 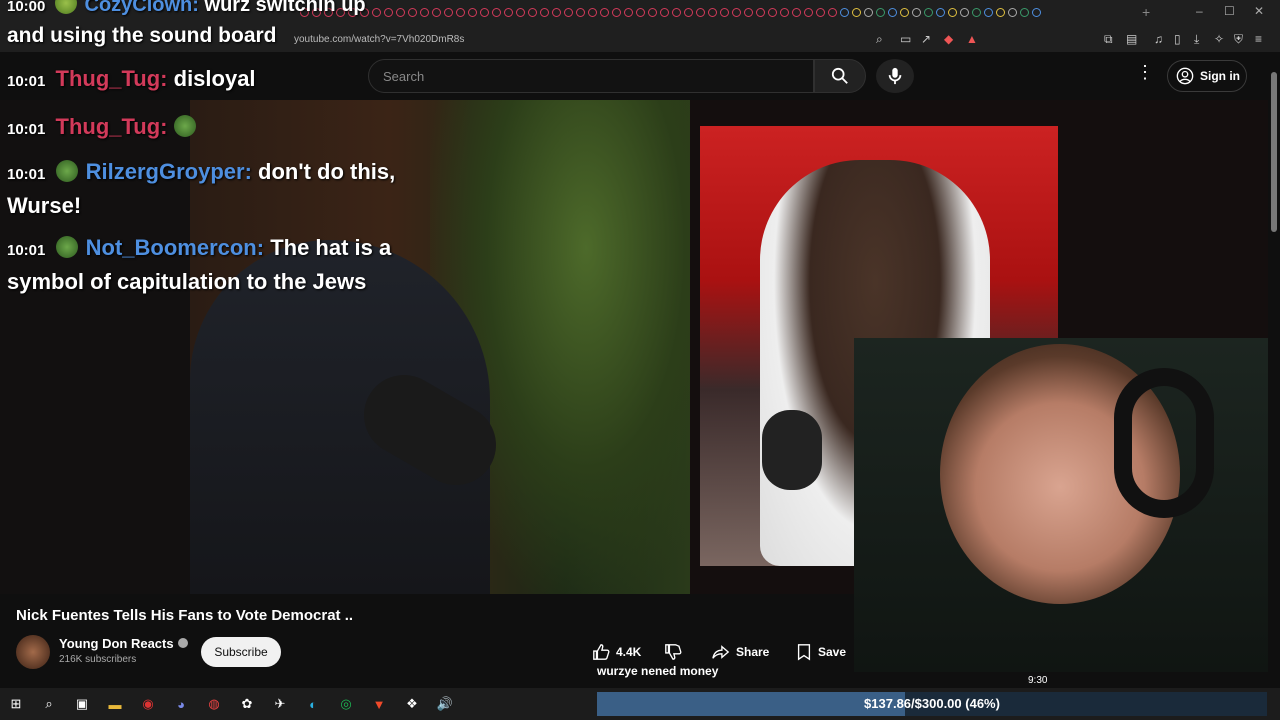 I want to click on close-button: ✕, so click(x=1259, y=11).